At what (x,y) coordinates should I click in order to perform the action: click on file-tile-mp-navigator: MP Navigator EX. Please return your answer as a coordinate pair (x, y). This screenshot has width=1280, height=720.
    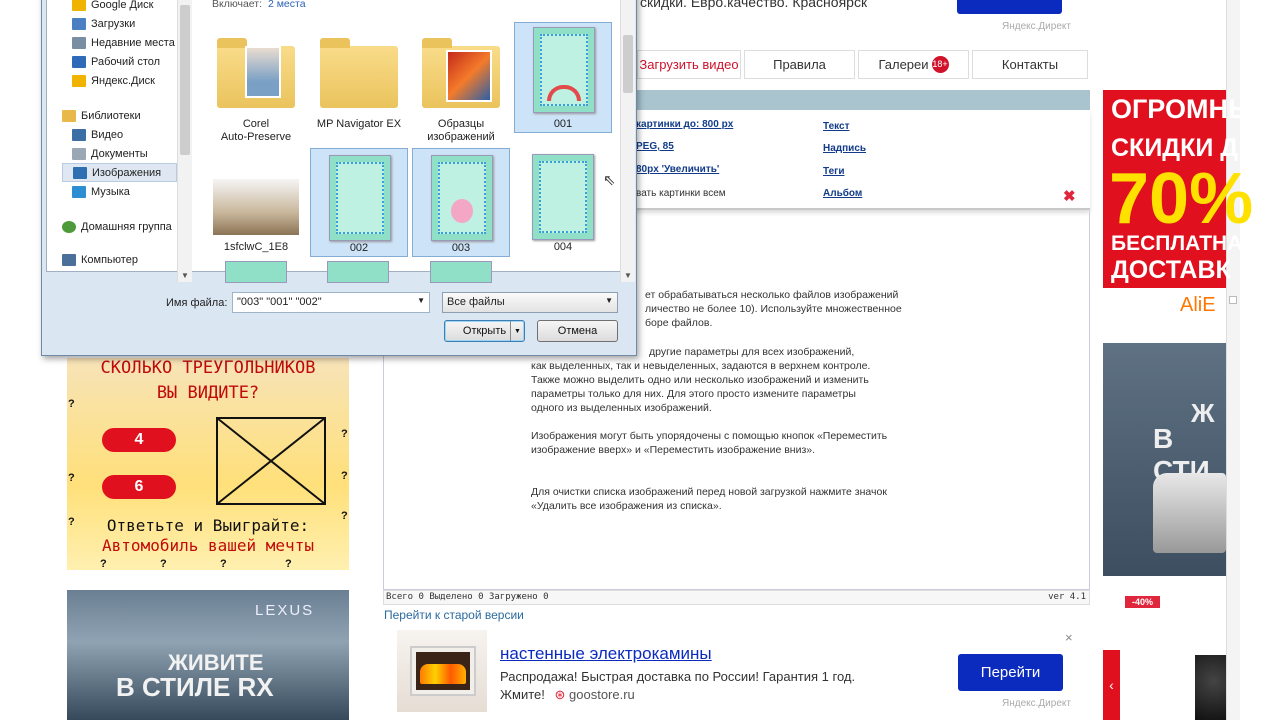
    Looking at the image, I should click on (359, 79).